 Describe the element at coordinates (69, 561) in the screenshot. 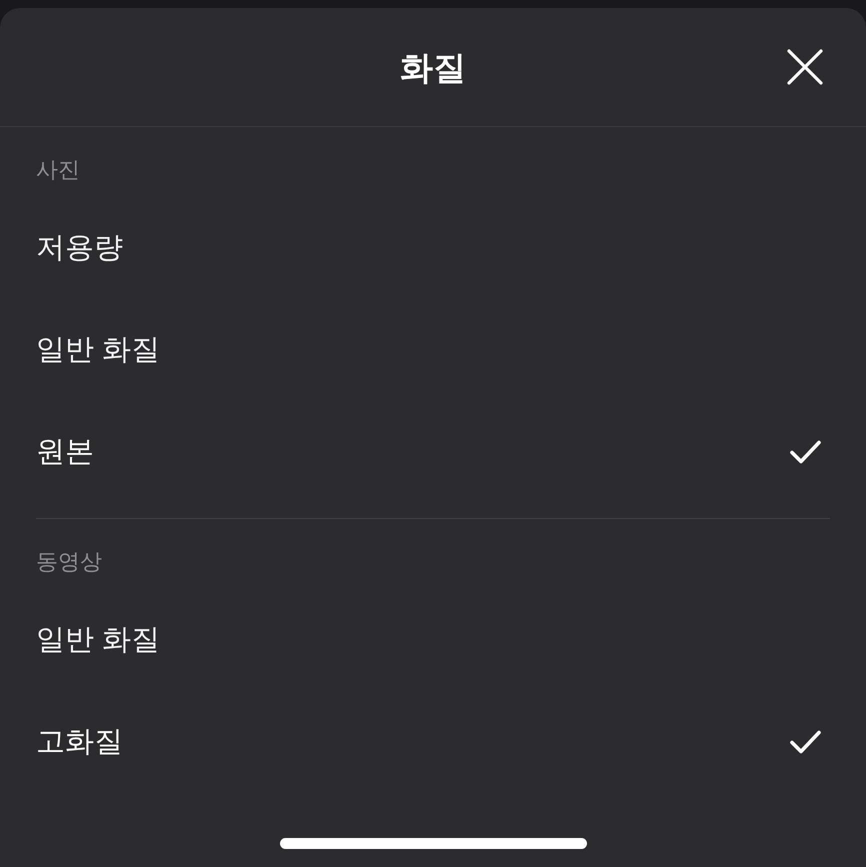

I see `section-label: 동영상` at that location.